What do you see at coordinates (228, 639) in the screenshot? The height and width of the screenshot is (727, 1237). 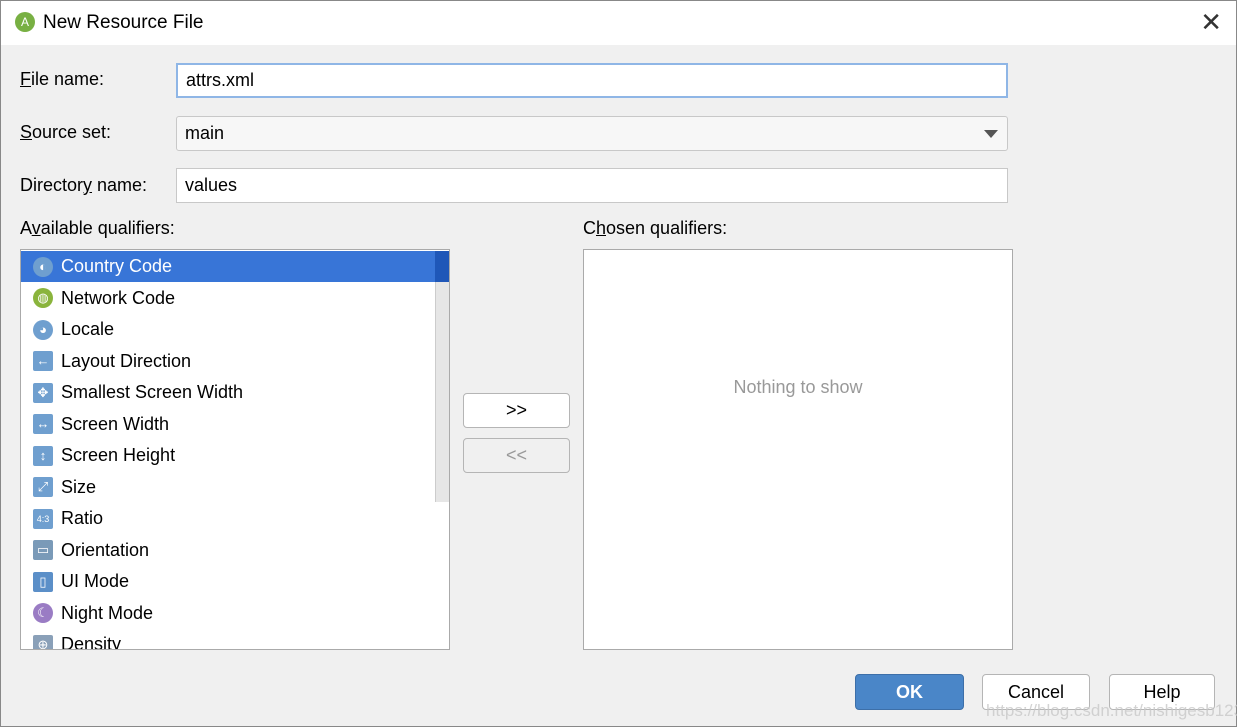 I see `list-item: ⊕ Density` at bounding box center [228, 639].